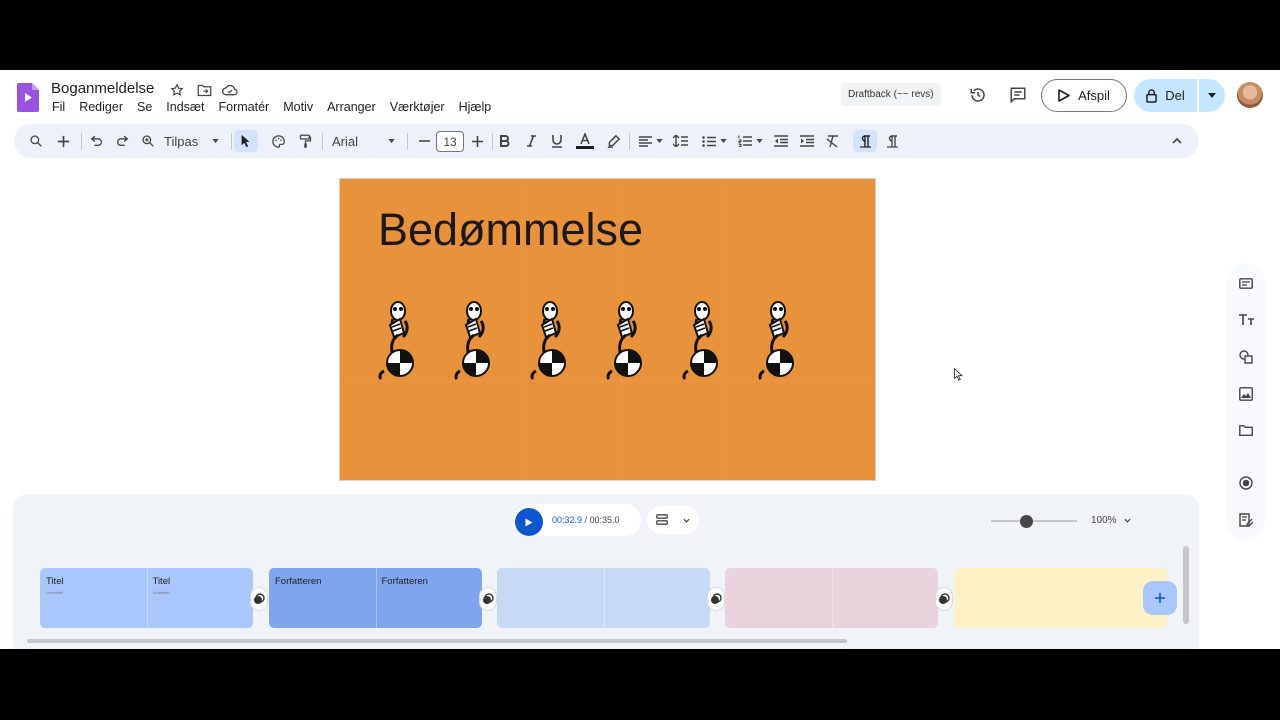  I want to click on zoom-label: Tilpas, so click(181, 141).